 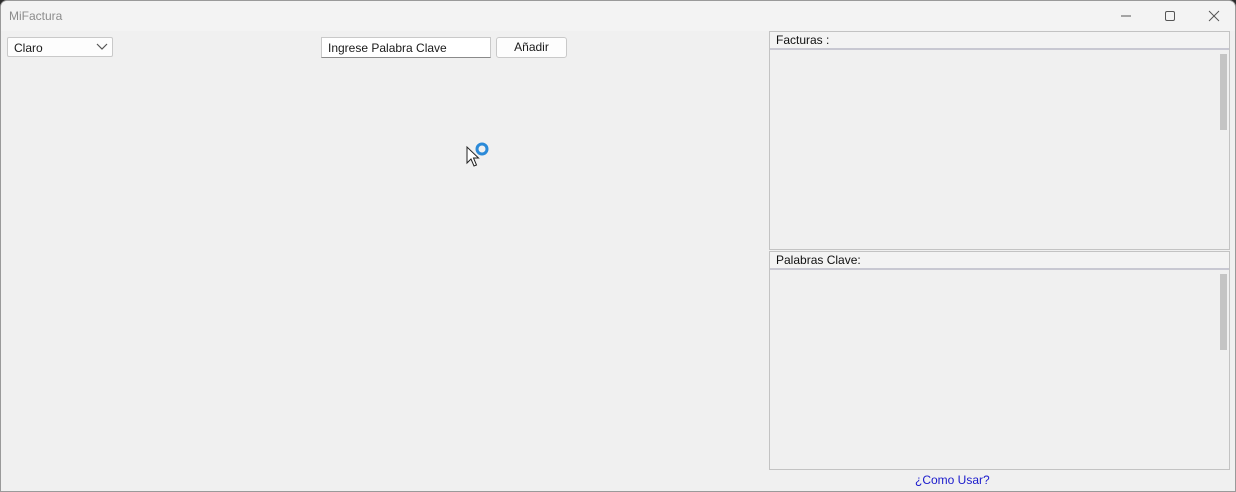 I want to click on invoices-panel-title: Facturas :, so click(x=999, y=41).